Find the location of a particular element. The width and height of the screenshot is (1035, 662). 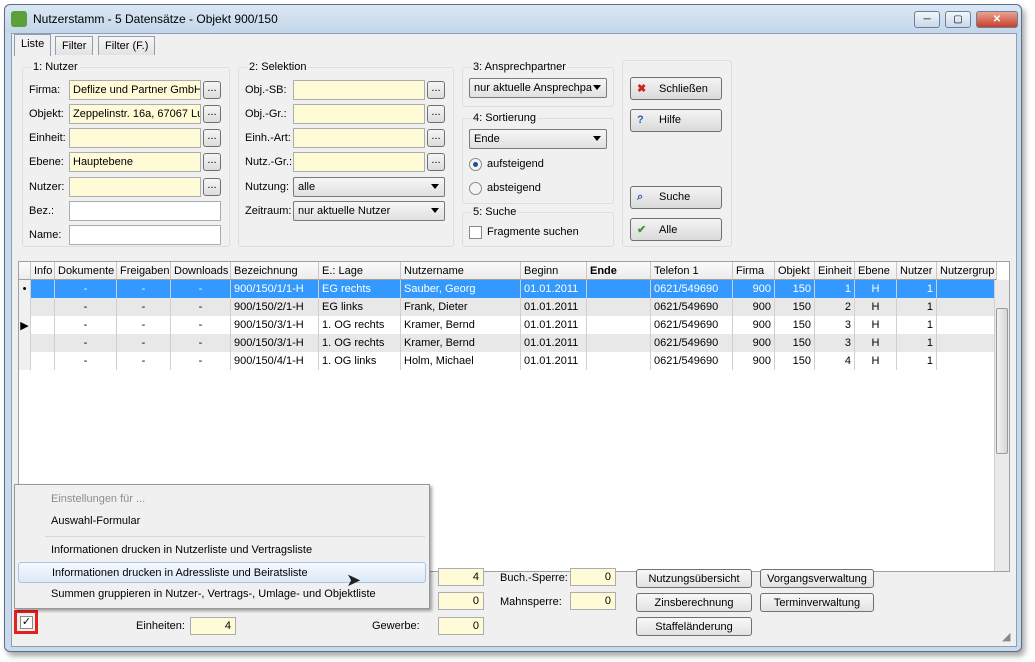

vorgangsverwaltung-button: Vorgangsverwaltung is located at coordinates (817, 578).